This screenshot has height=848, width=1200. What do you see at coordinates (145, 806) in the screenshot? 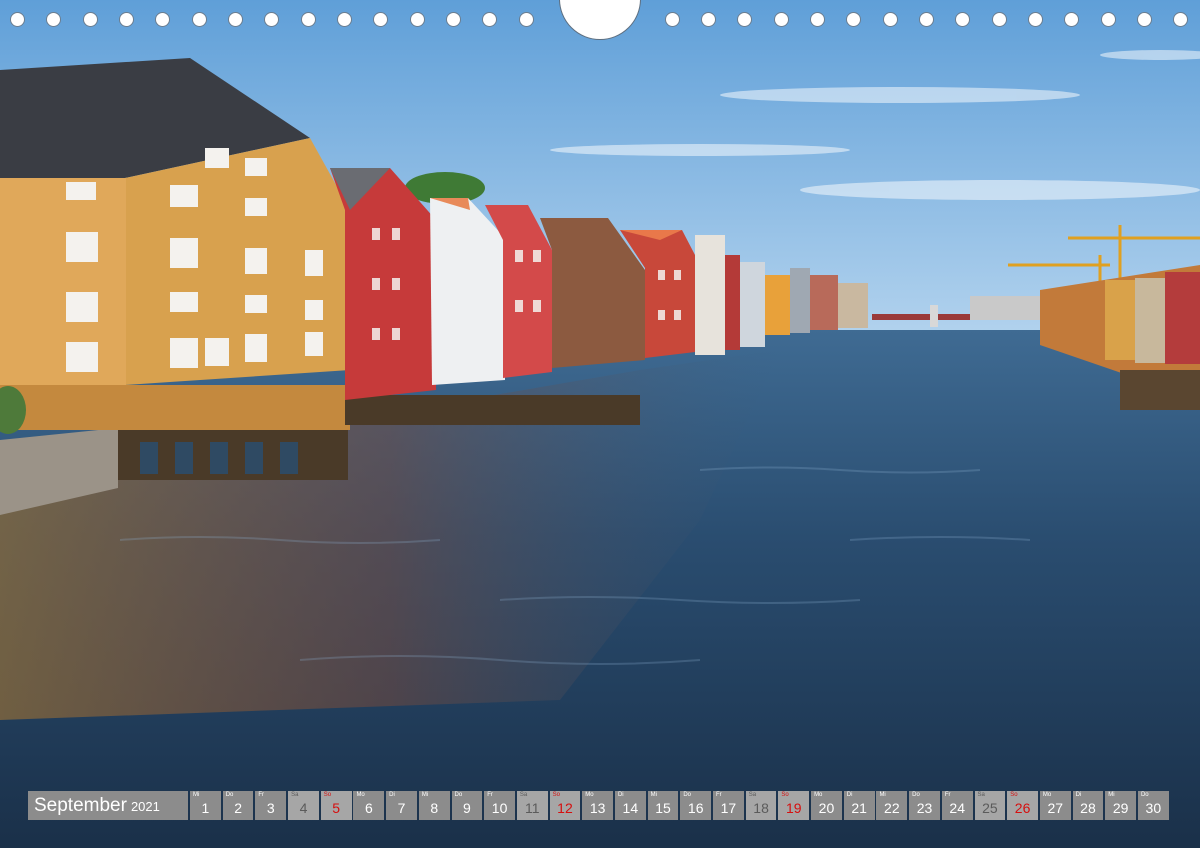
I see `month-year: 2021` at bounding box center [145, 806].